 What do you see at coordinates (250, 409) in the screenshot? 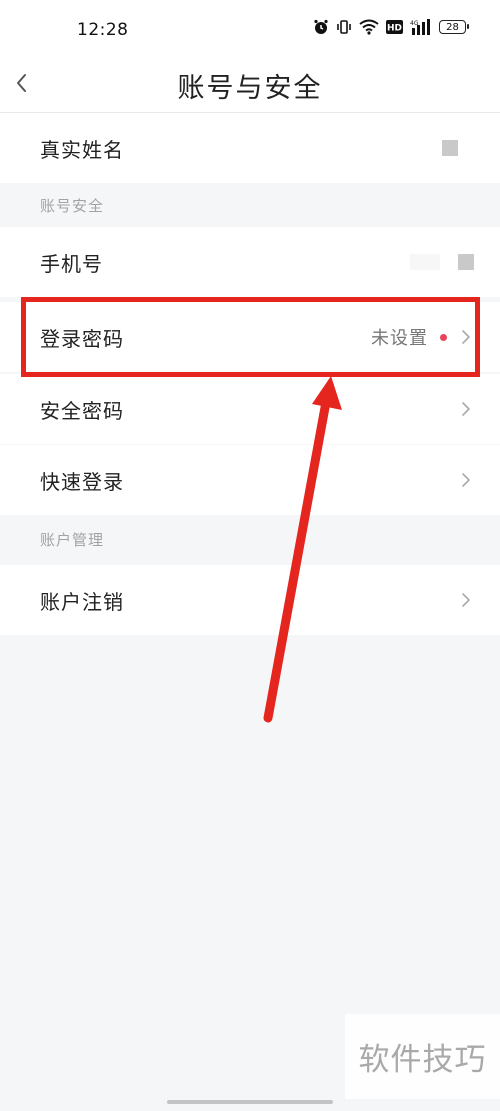
I see `row-security-password: 安全密码` at bounding box center [250, 409].